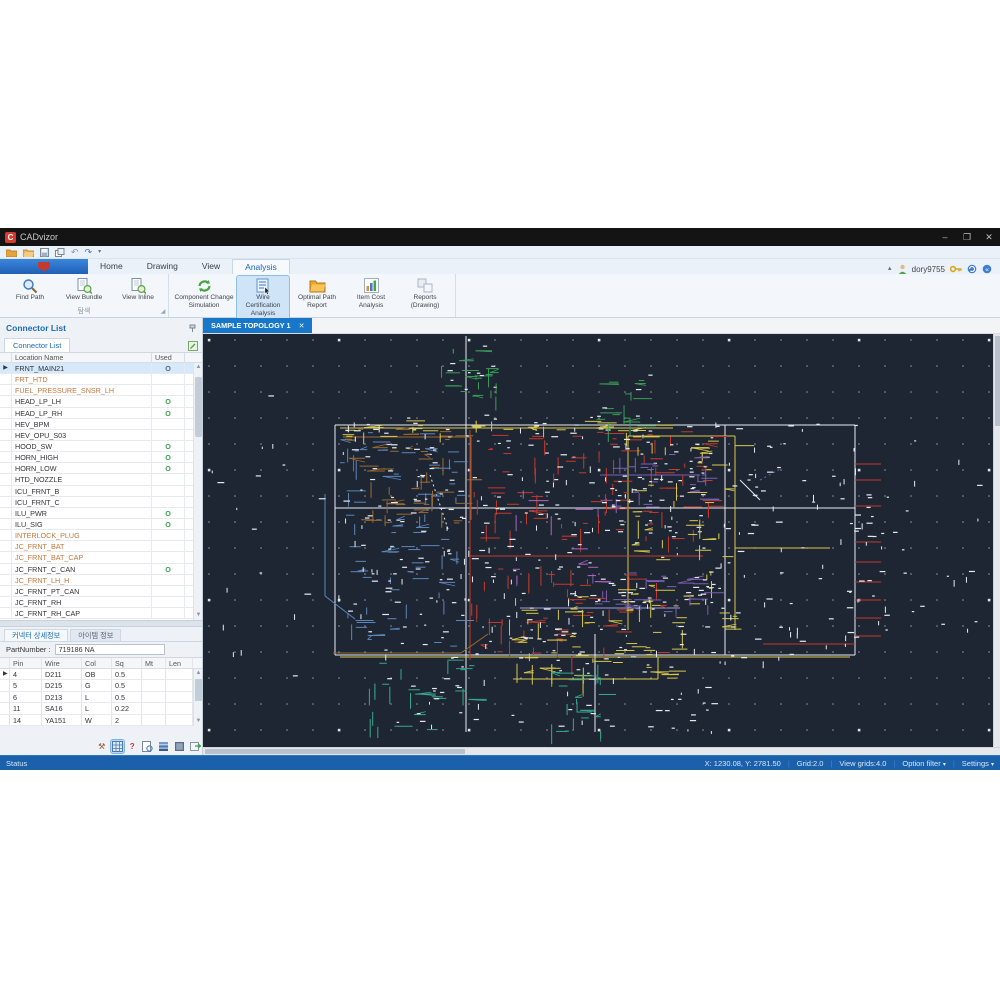 This screenshot has height=1000, width=1000. Describe the element at coordinates (195, 746) in the screenshot. I see `tool-export-icon` at that location.